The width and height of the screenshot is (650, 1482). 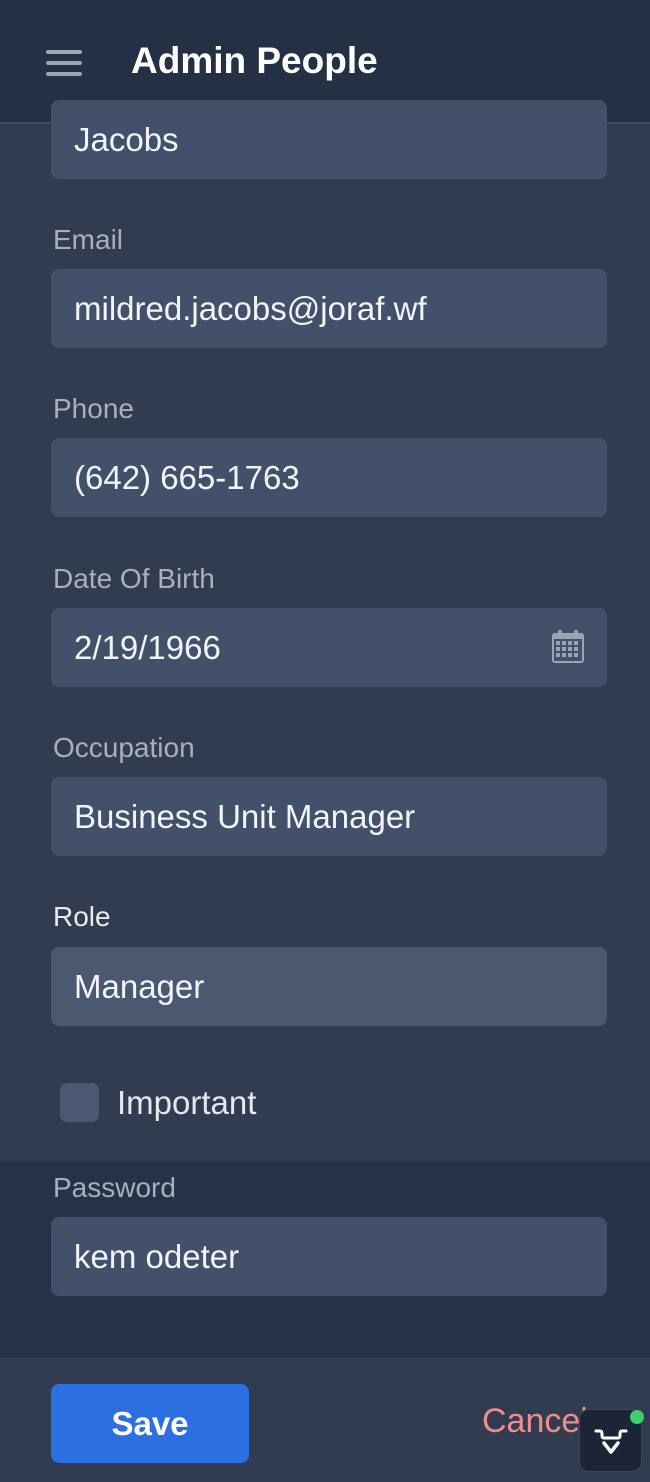 I want to click on email-field: mildred.jacobs@joraf.wf, so click(x=329, y=308).